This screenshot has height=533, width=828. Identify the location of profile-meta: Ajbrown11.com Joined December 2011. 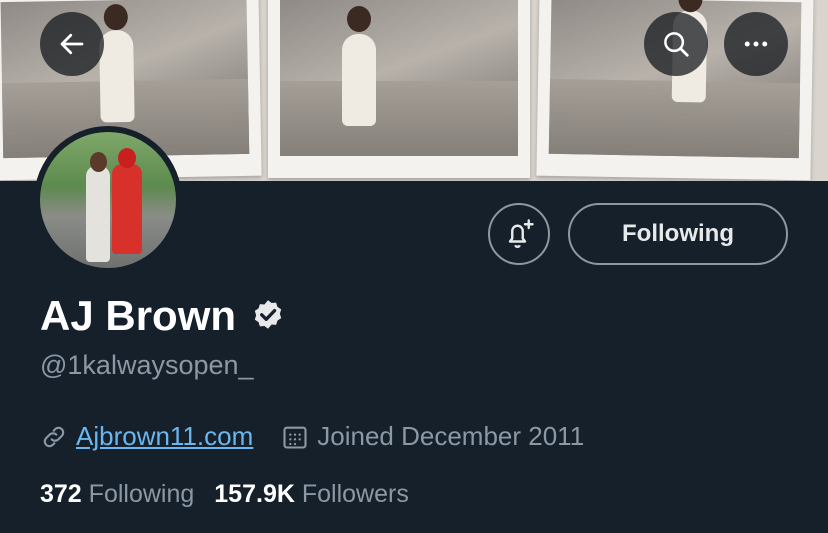
(312, 436).